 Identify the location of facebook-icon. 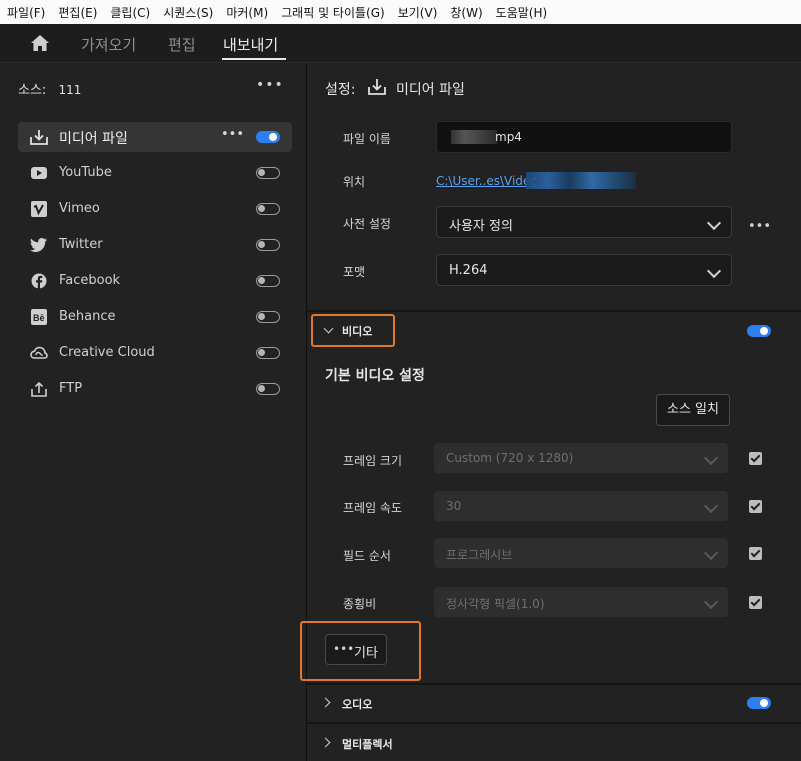
(39, 281).